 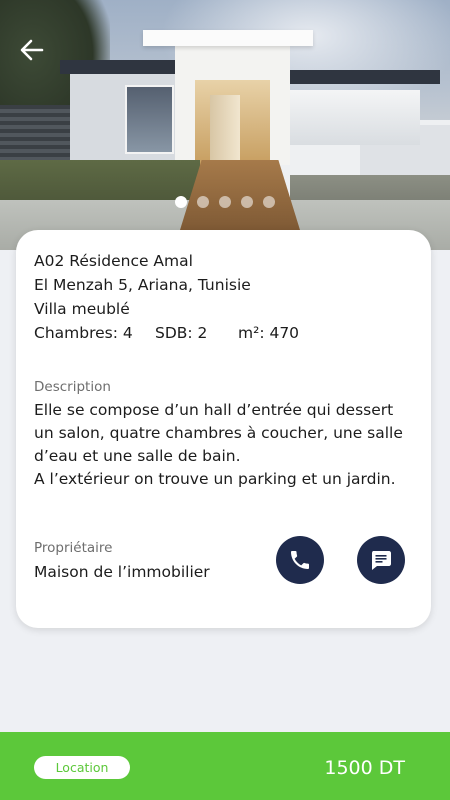 What do you see at coordinates (225, 127) in the screenshot?
I see `photo-door` at bounding box center [225, 127].